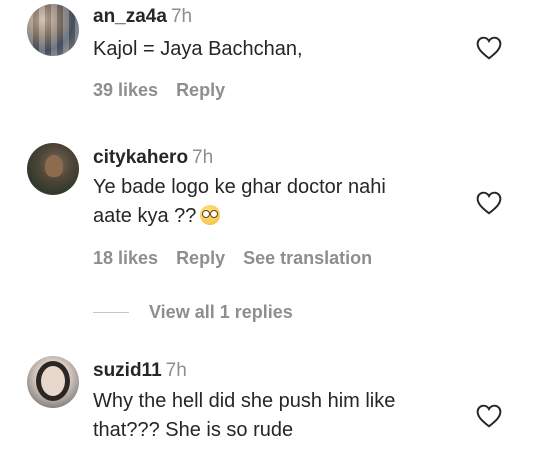  What do you see at coordinates (168, 90) in the screenshot?
I see `comment-meta: 39 likes Reply` at bounding box center [168, 90].